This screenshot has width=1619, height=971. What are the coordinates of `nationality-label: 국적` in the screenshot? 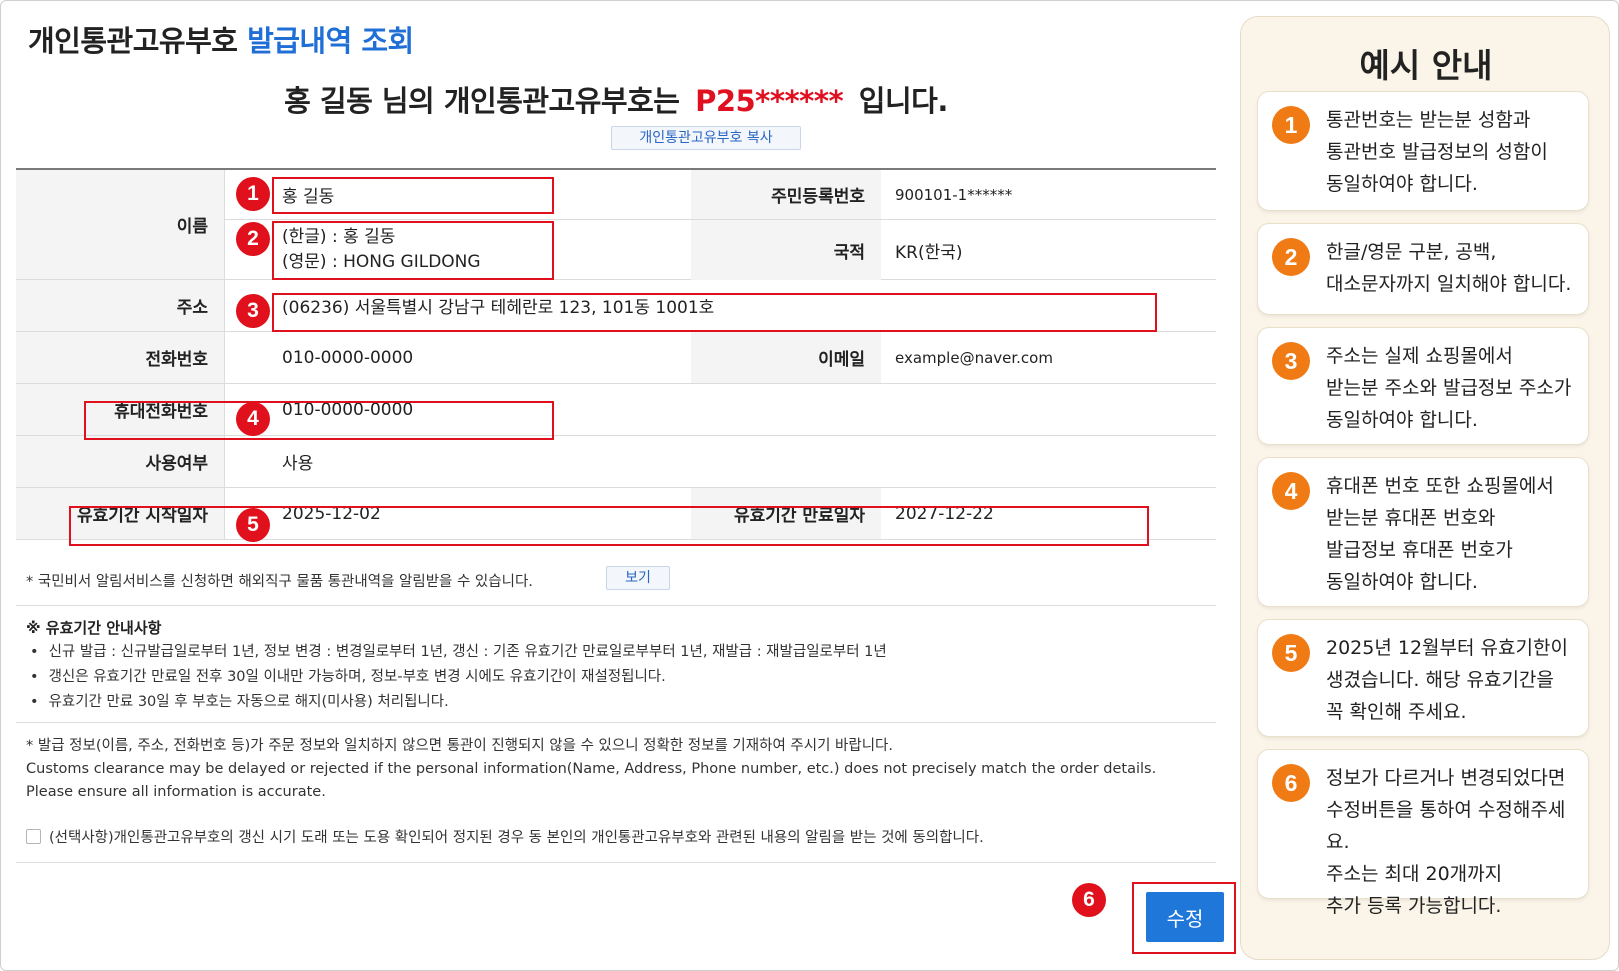 It's located at (786, 250).